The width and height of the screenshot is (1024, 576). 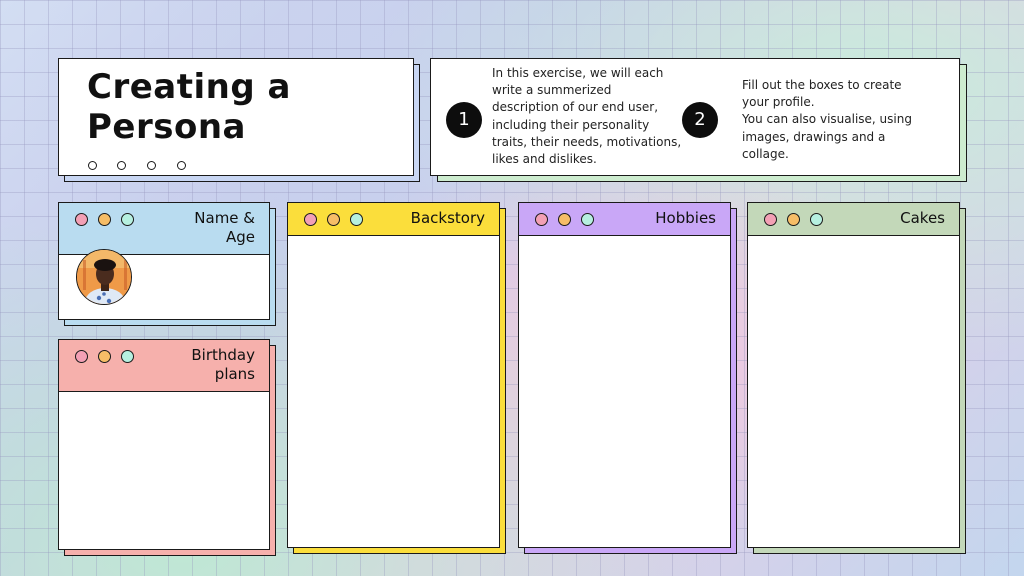 I want to click on backstory-header: Backstory, so click(x=393, y=219).